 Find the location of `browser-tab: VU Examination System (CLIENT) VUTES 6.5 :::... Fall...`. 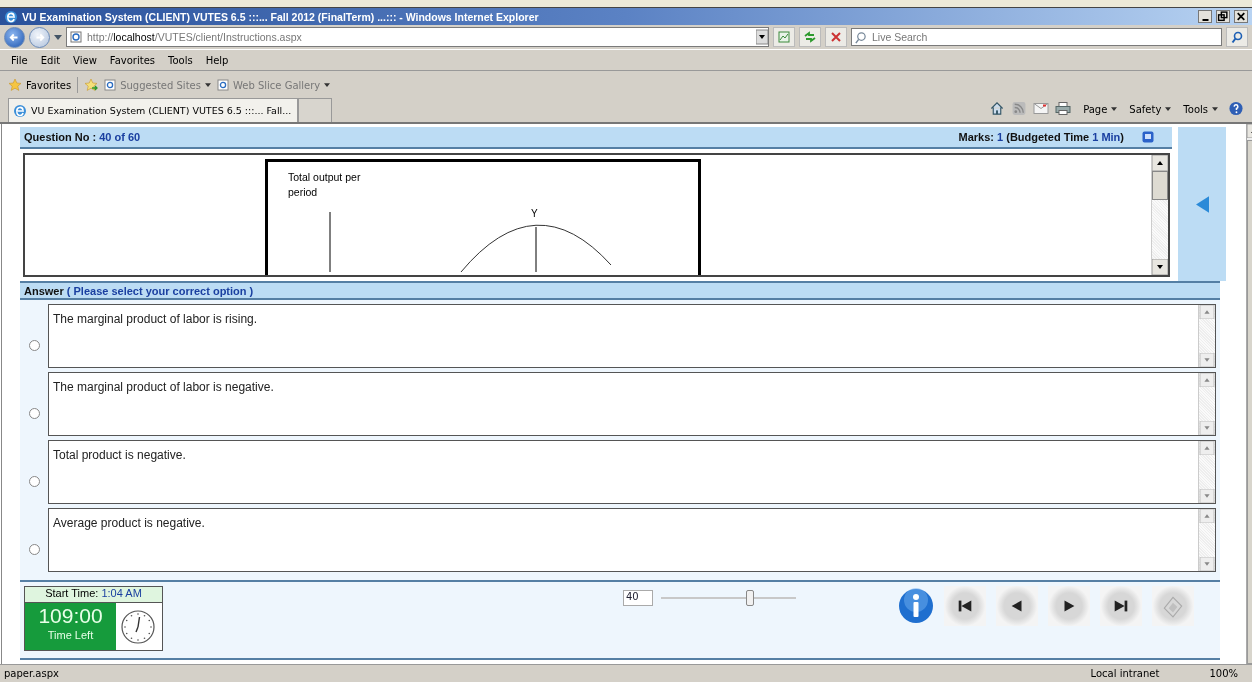

browser-tab: VU Examination System (CLIENT) VUTES 6.5 :::... Fall... is located at coordinates (153, 110).